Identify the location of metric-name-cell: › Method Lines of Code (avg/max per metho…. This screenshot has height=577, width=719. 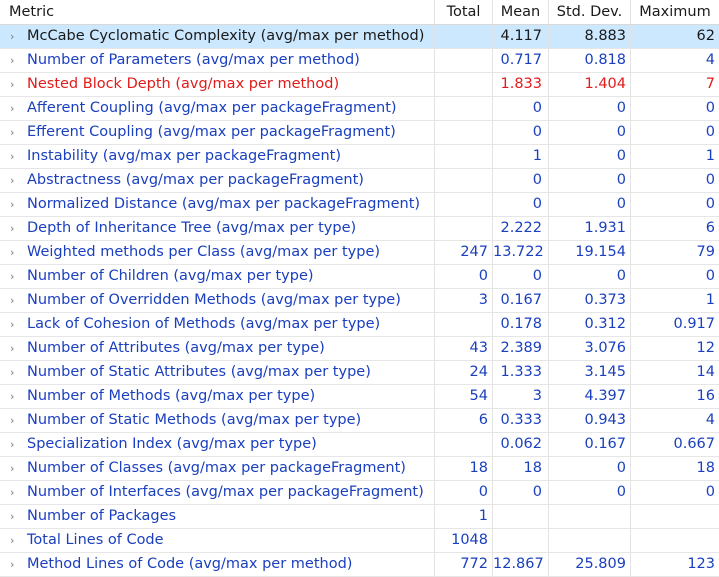
(217, 564).